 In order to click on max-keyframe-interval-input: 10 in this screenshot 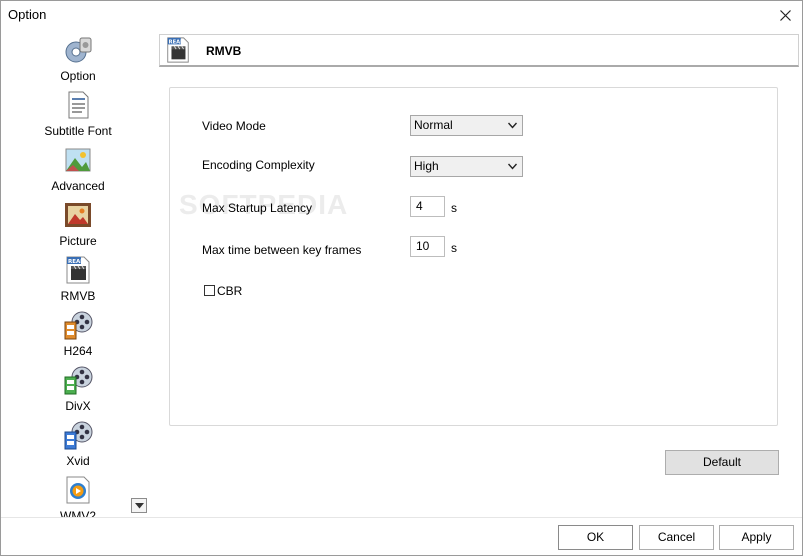, I will do `click(427, 246)`.